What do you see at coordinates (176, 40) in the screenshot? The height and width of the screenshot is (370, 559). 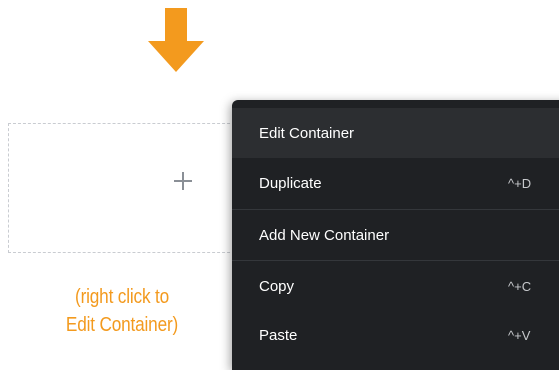 I see `arrow-down-icon` at bounding box center [176, 40].